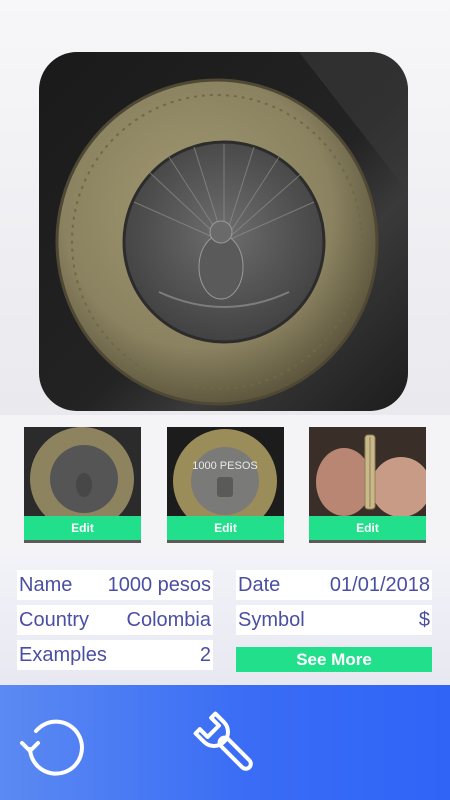 Image resolution: width=450 pixels, height=800 pixels. I want to click on edit-button-3: Edit, so click(367, 528).